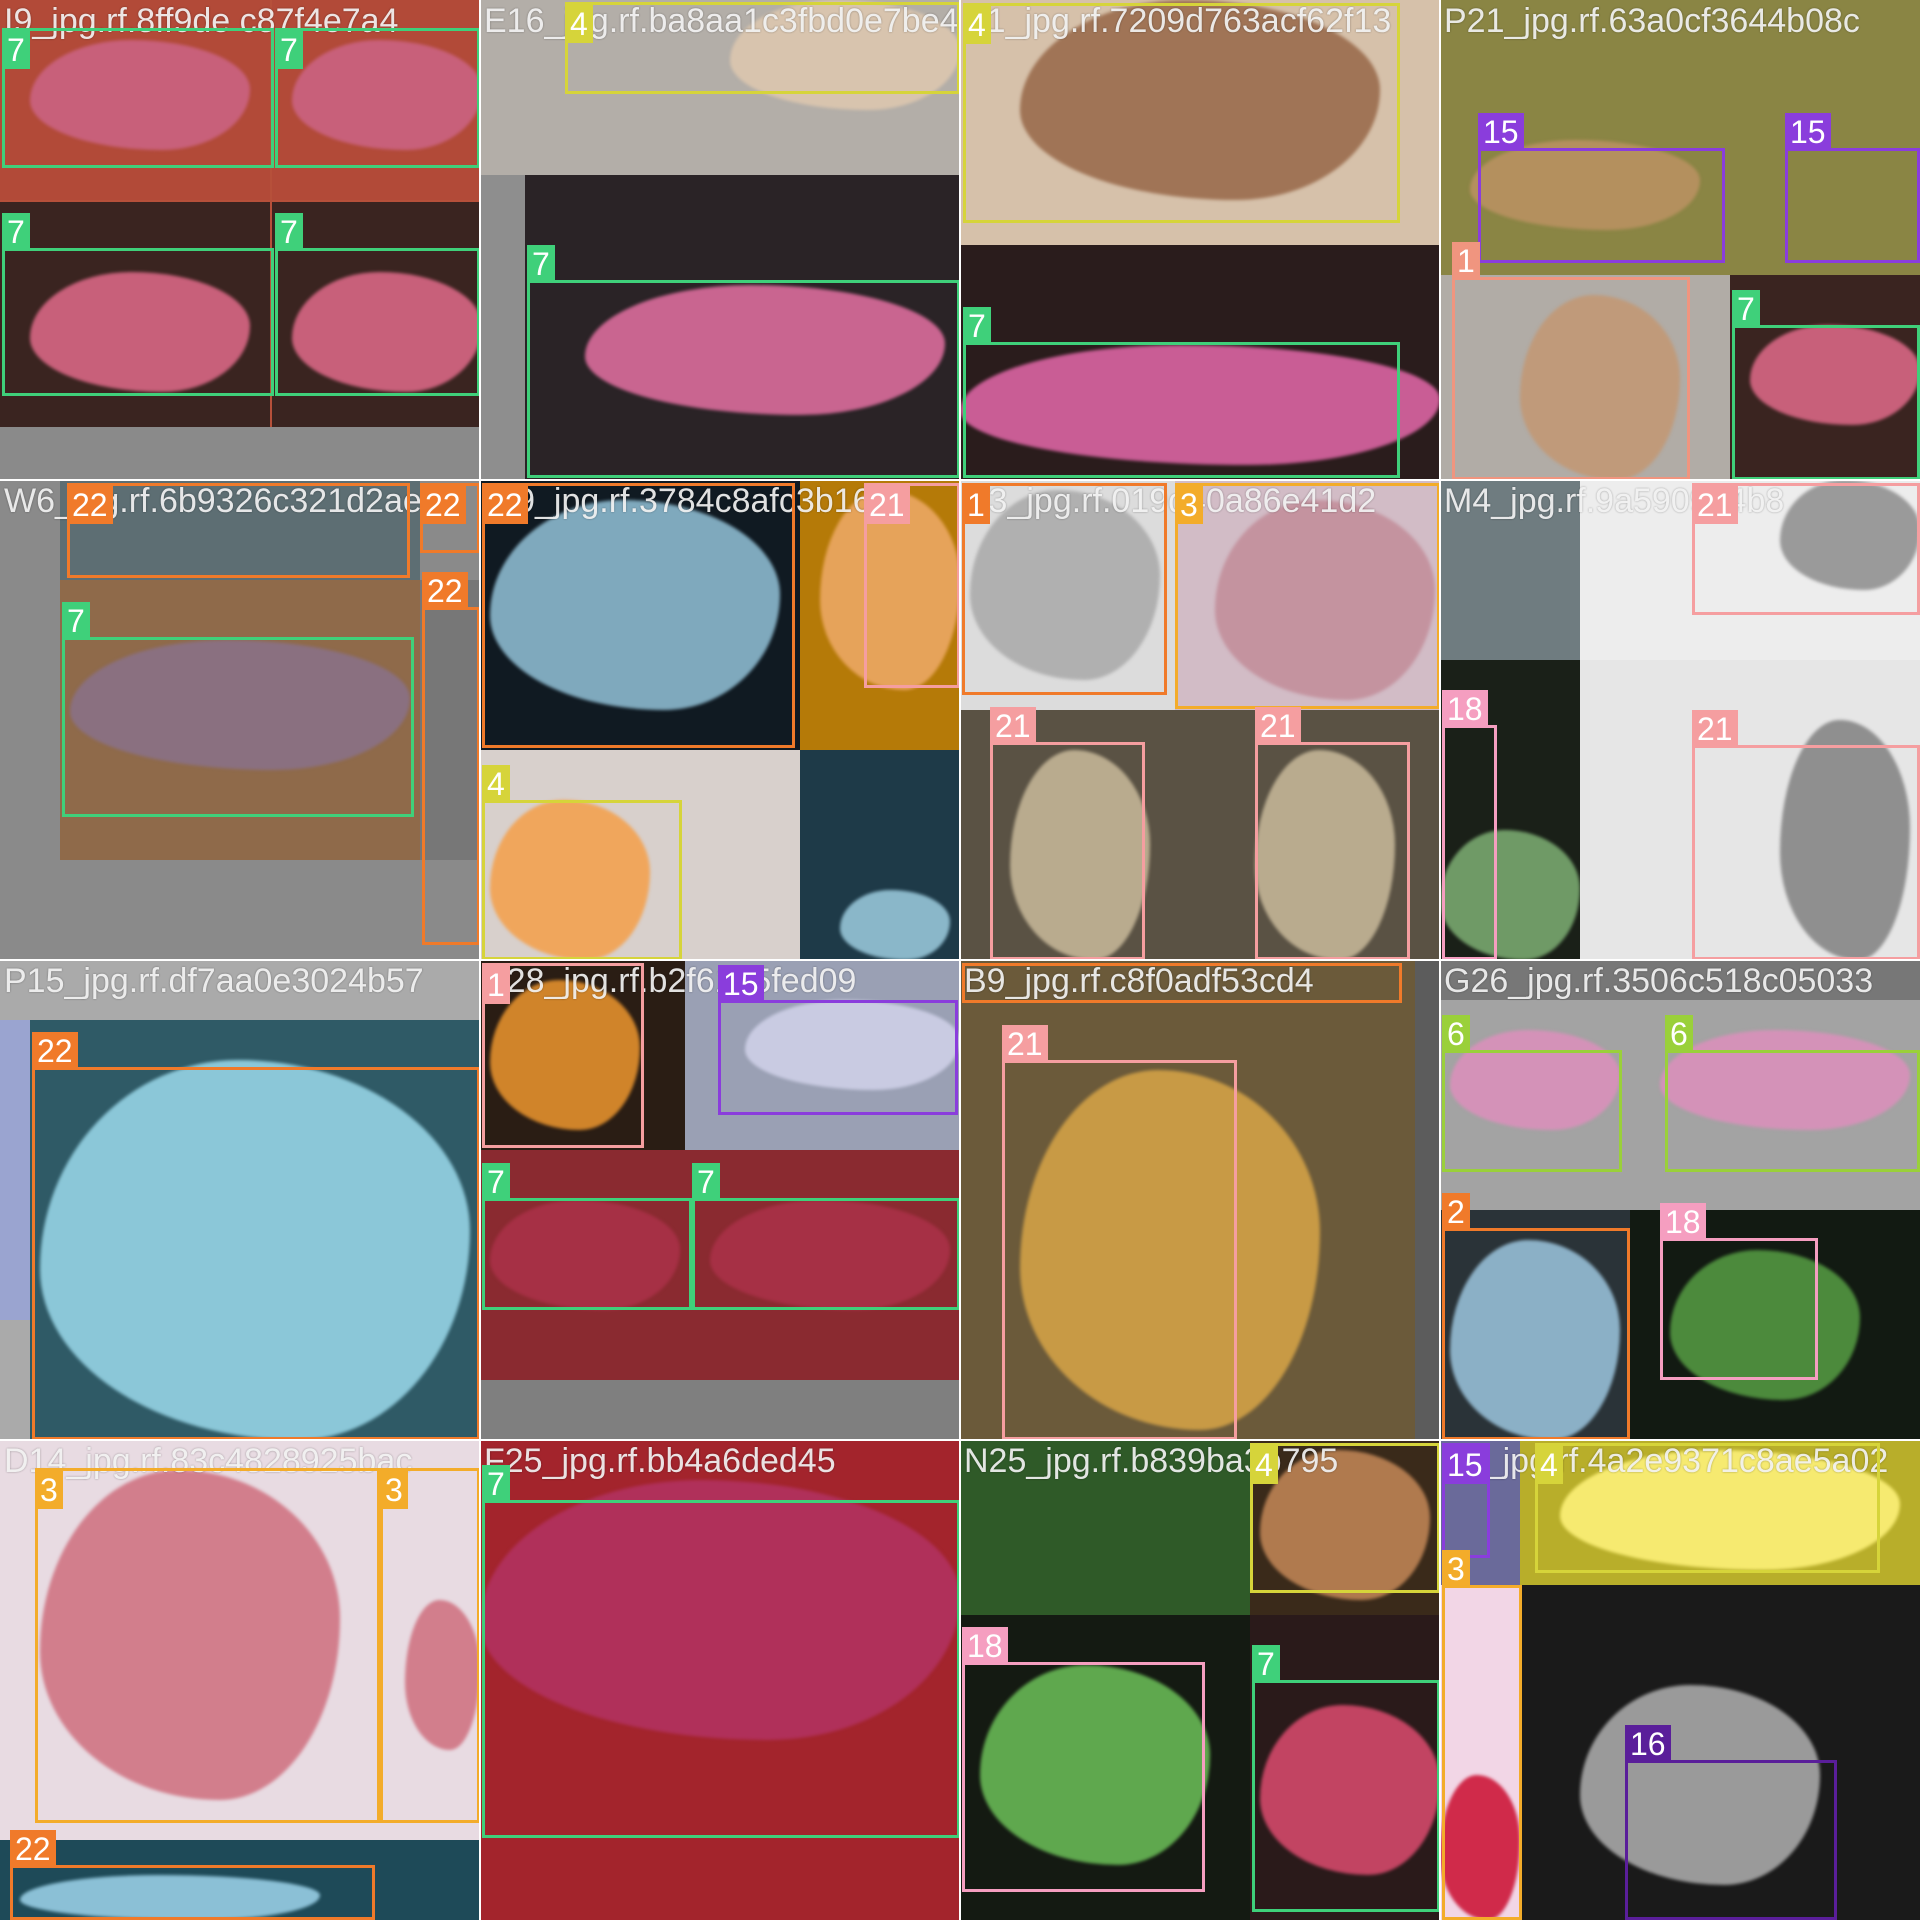 This screenshot has height=1920, width=1920. Describe the element at coordinates (895, 925) in the screenshot. I see `hand-shape` at that location.